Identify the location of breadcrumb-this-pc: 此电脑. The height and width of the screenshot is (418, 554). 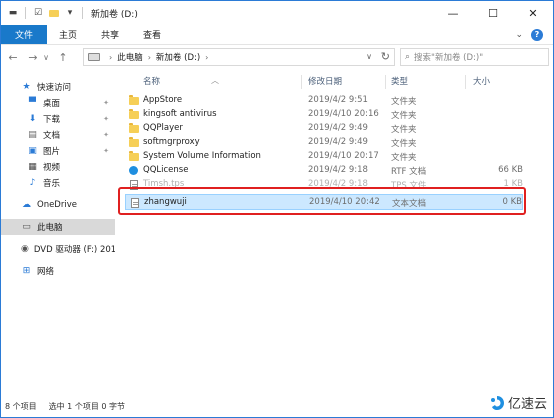
(130, 57).